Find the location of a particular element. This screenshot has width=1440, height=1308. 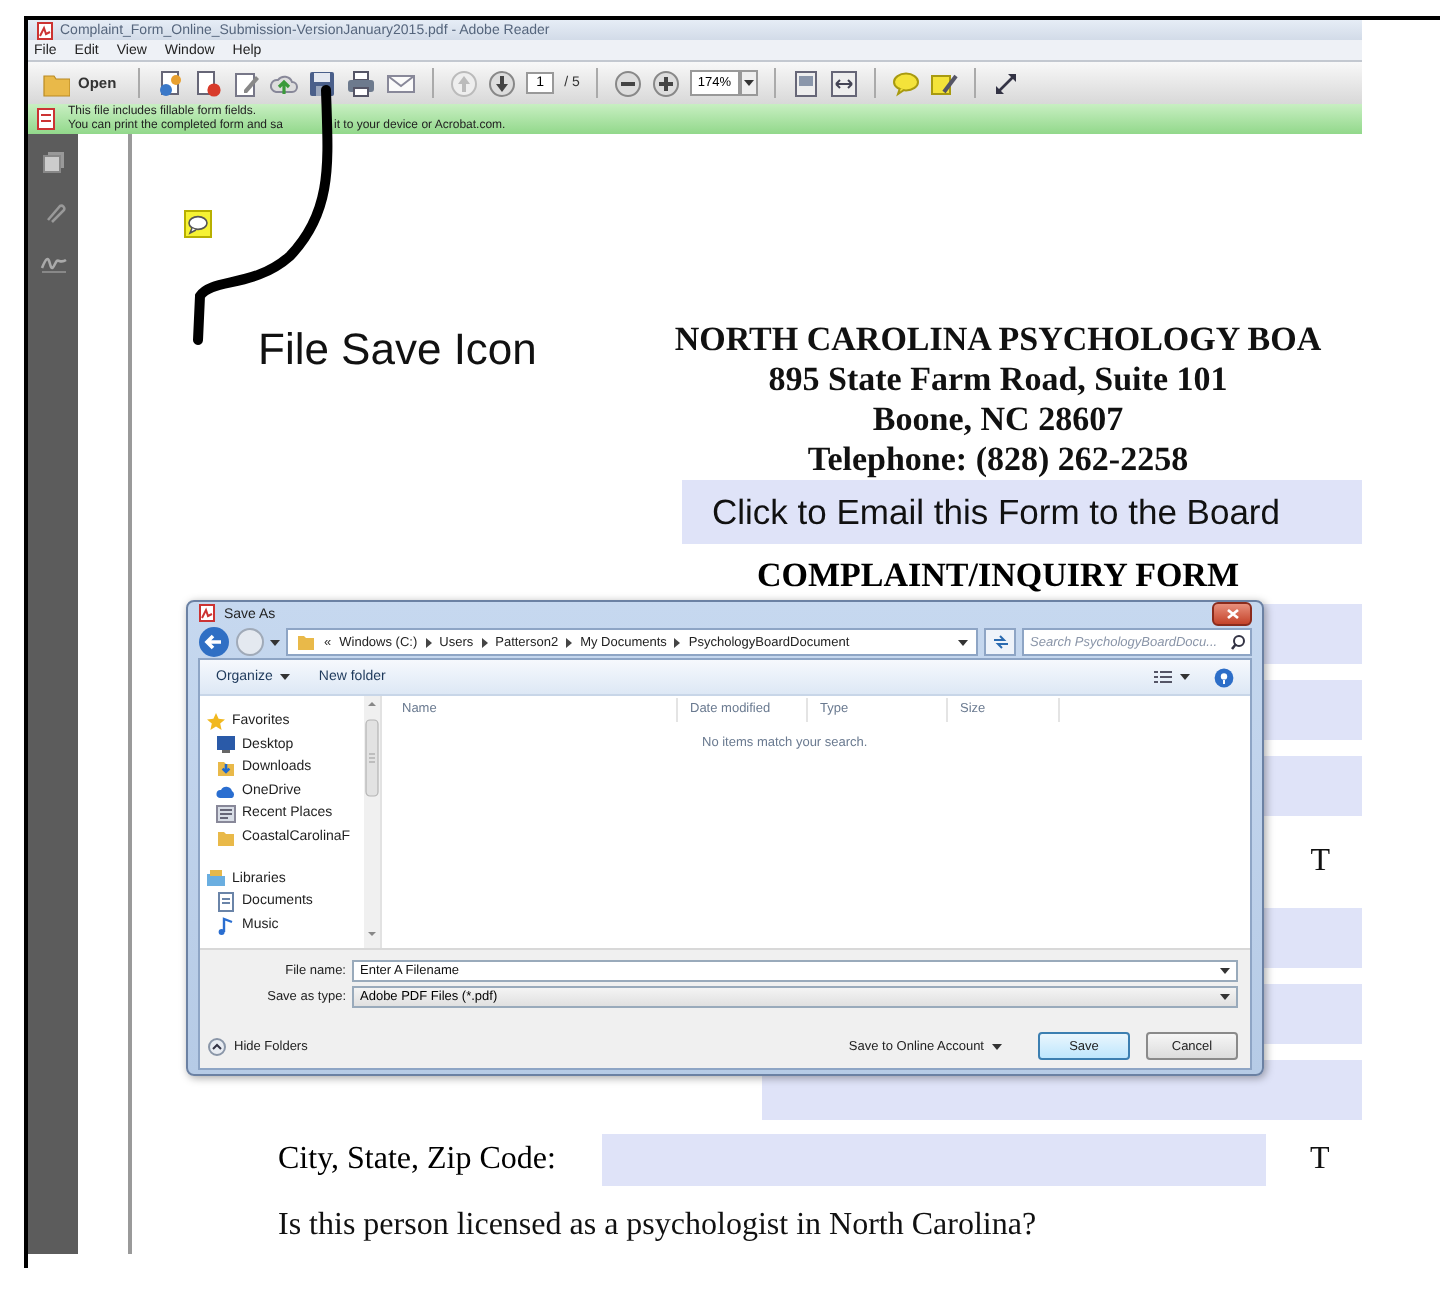

back-button-icon is located at coordinates (214, 642).